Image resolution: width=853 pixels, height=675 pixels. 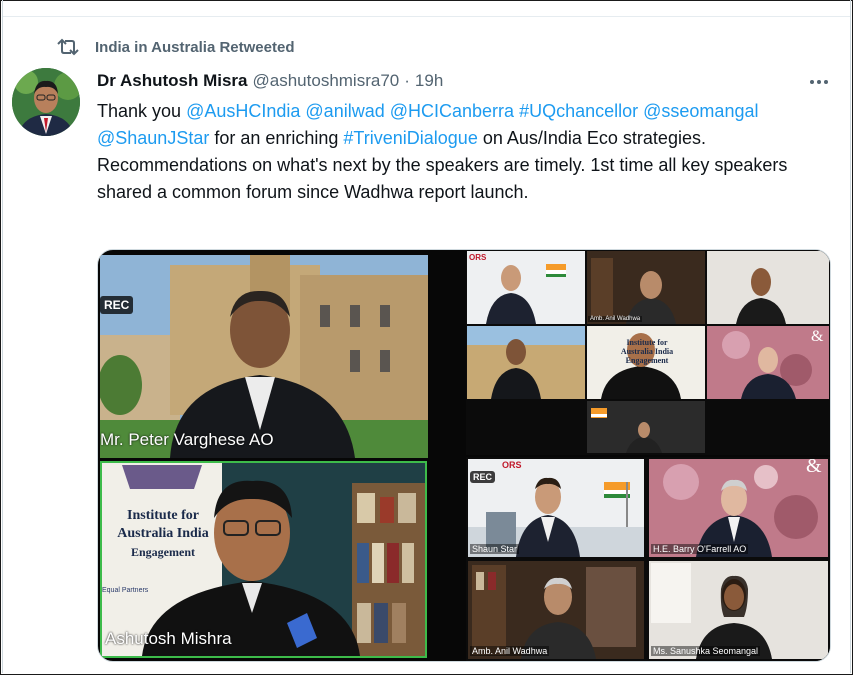 What do you see at coordinates (276, 138) in the screenshot?
I see `tweet-text-segment: for an enriching` at bounding box center [276, 138].